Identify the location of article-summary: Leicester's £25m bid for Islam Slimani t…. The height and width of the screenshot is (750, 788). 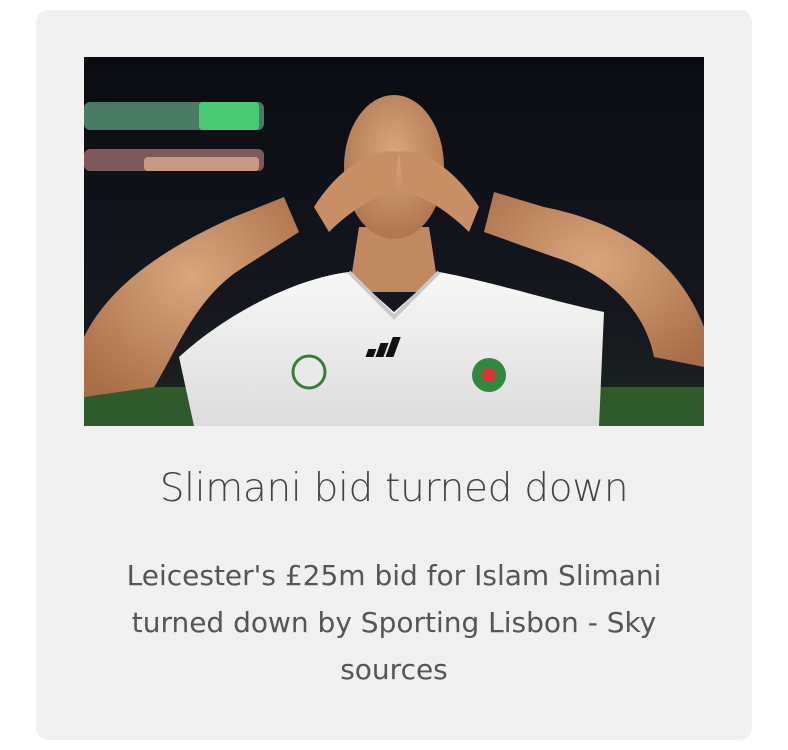
(394, 622).